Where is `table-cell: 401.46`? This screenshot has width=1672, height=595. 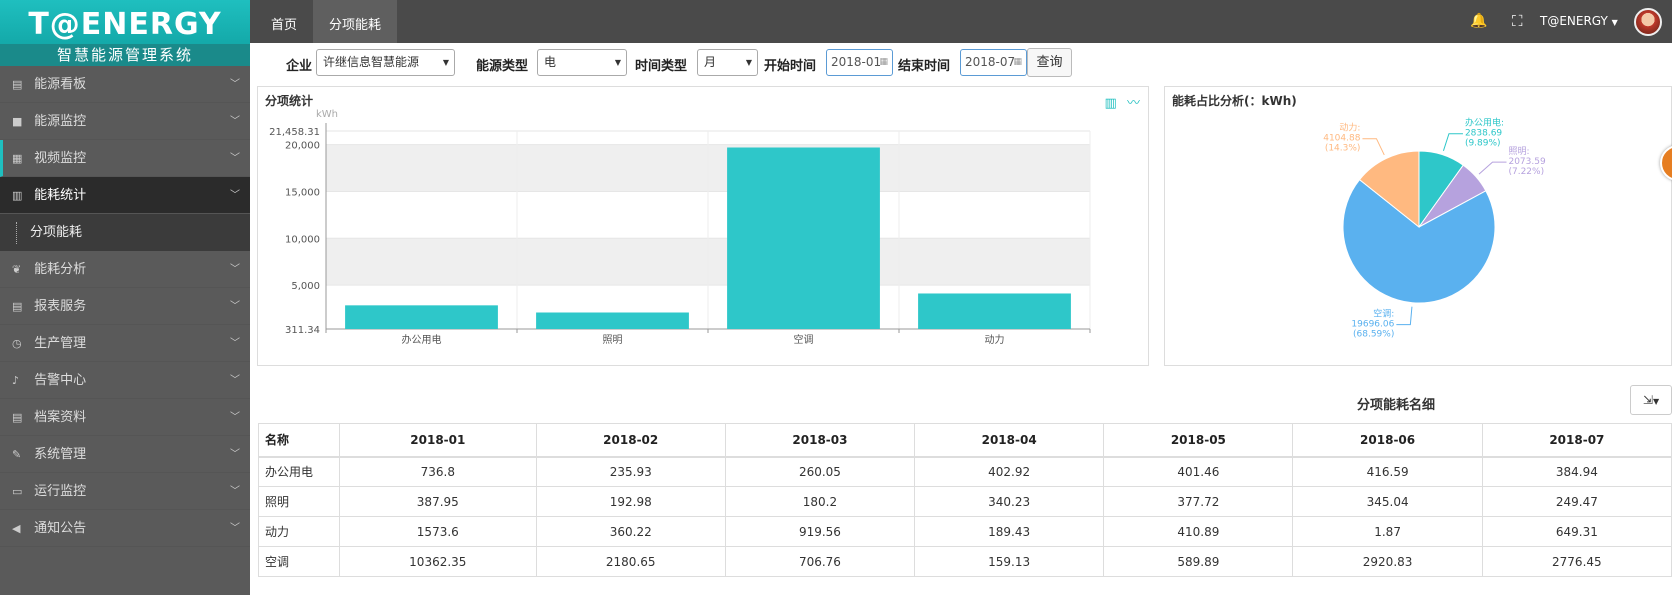
table-cell: 401.46 is located at coordinates (1198, 471).